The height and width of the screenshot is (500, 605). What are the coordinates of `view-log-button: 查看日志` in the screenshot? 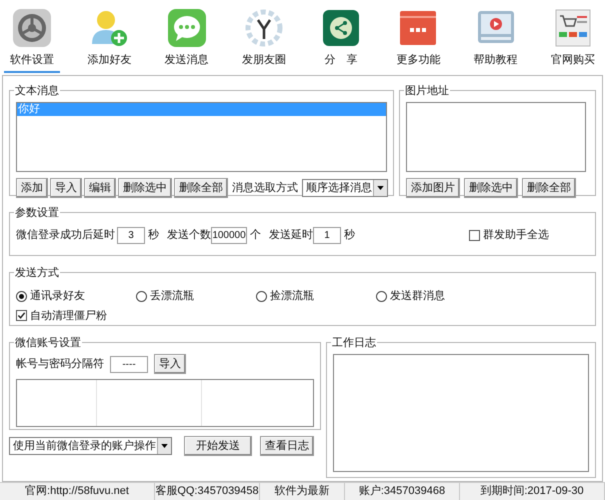 It's located at (287, 446).